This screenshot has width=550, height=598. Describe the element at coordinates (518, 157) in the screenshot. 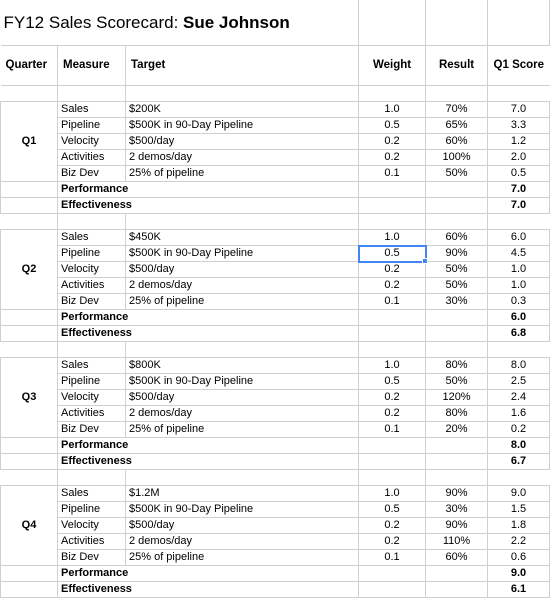

I see `score-value: 2.0` at that location.